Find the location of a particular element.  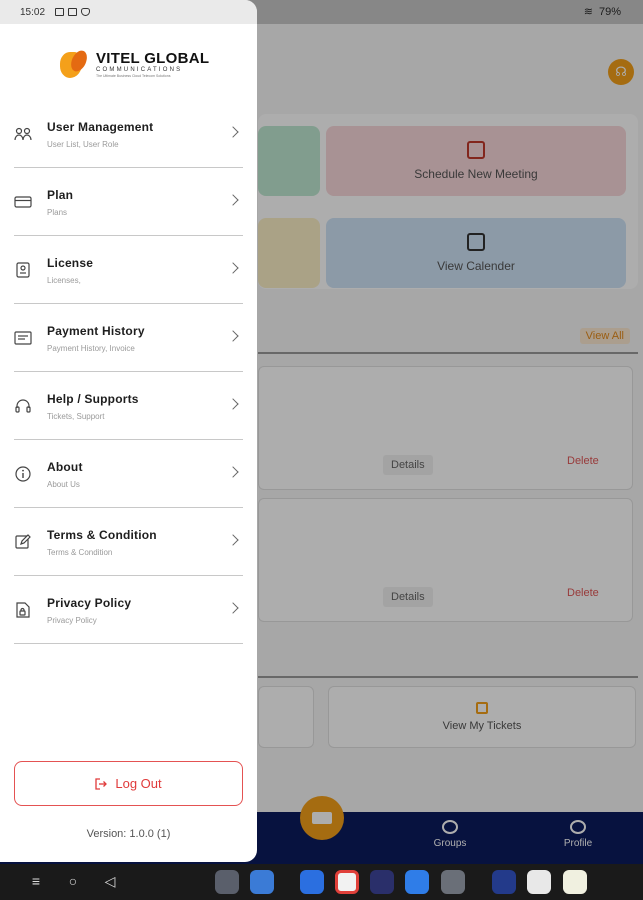

logo-subtitle: COMMUNICATIONS is located at coordinates (139, 70).